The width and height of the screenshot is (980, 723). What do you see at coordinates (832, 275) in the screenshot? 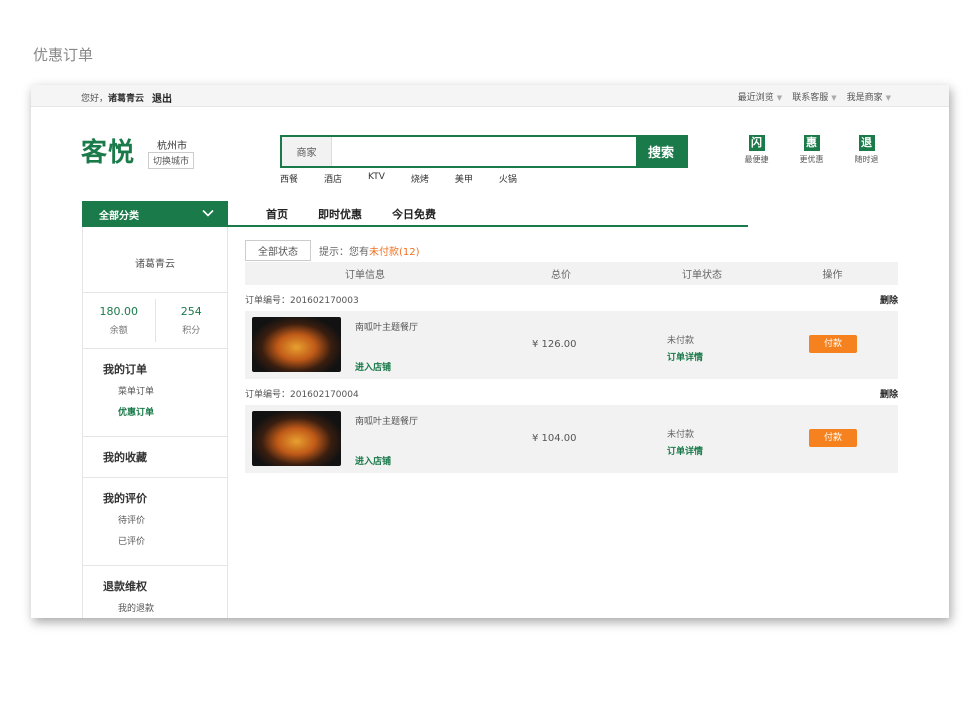
I see `column-header-action: 操作` at bounding box center [832, 275].